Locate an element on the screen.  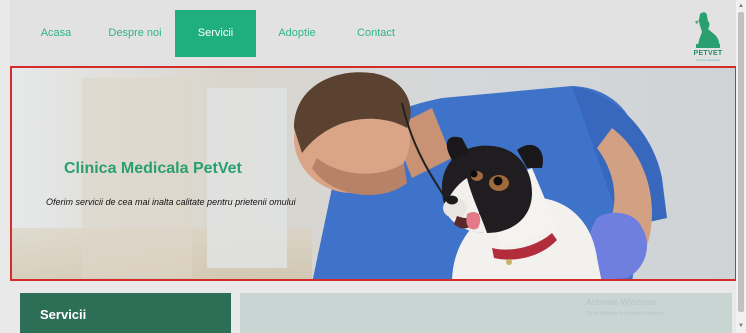
nav-item-despre-noi: Despre noi is located at coordinates (135, 33).